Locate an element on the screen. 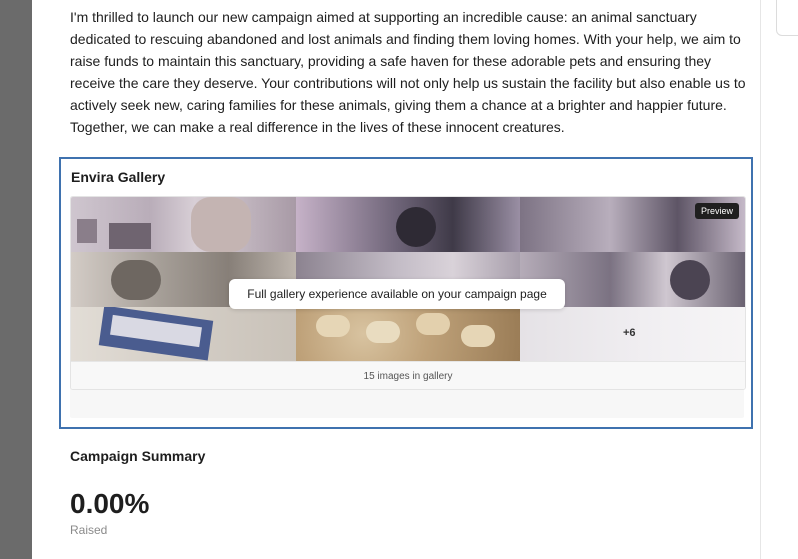 The image size is (798, 559). gallery-image: +6 is located at coordinates (632, 334).